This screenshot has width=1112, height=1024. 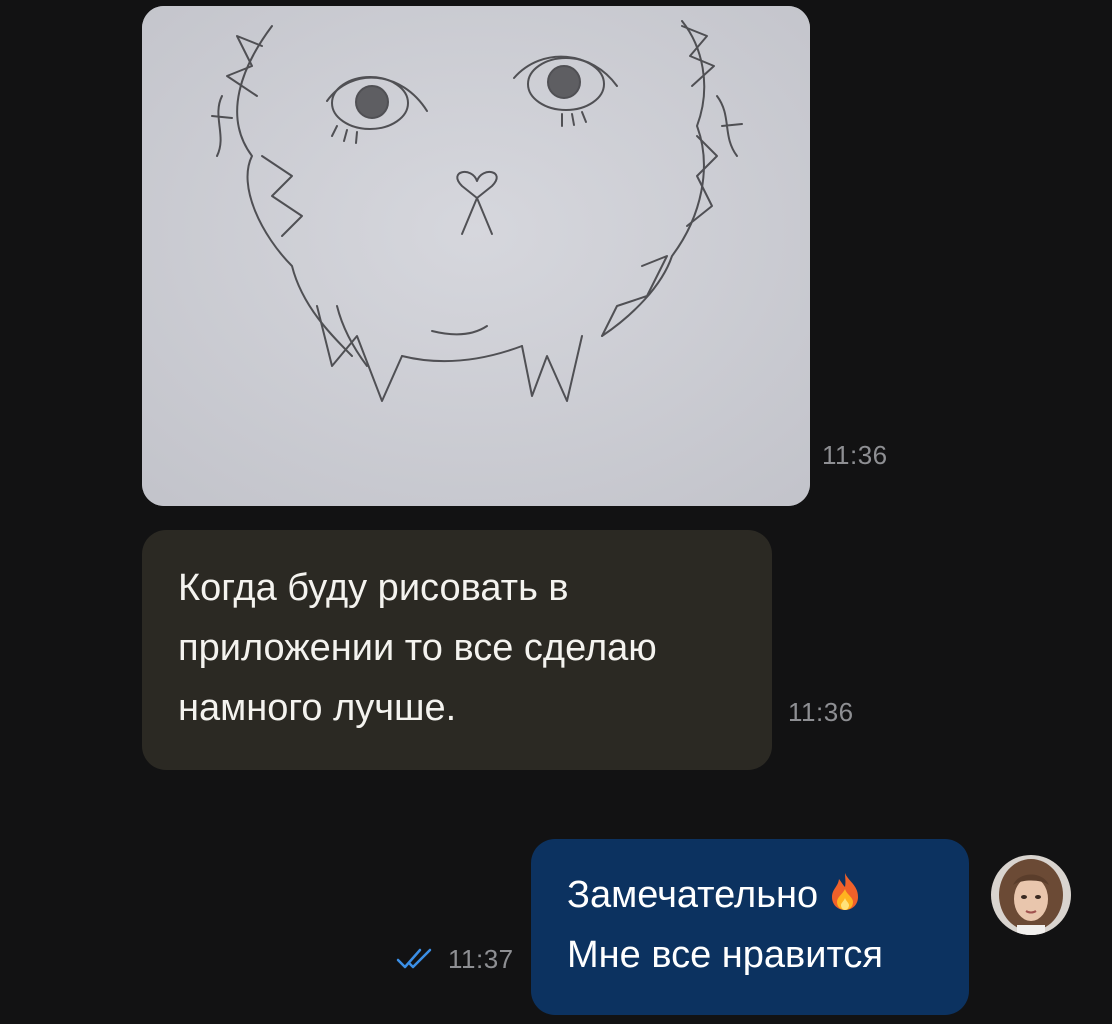 I want to click on message-text-line: Мне все нравится, so click(x=725, y=955).